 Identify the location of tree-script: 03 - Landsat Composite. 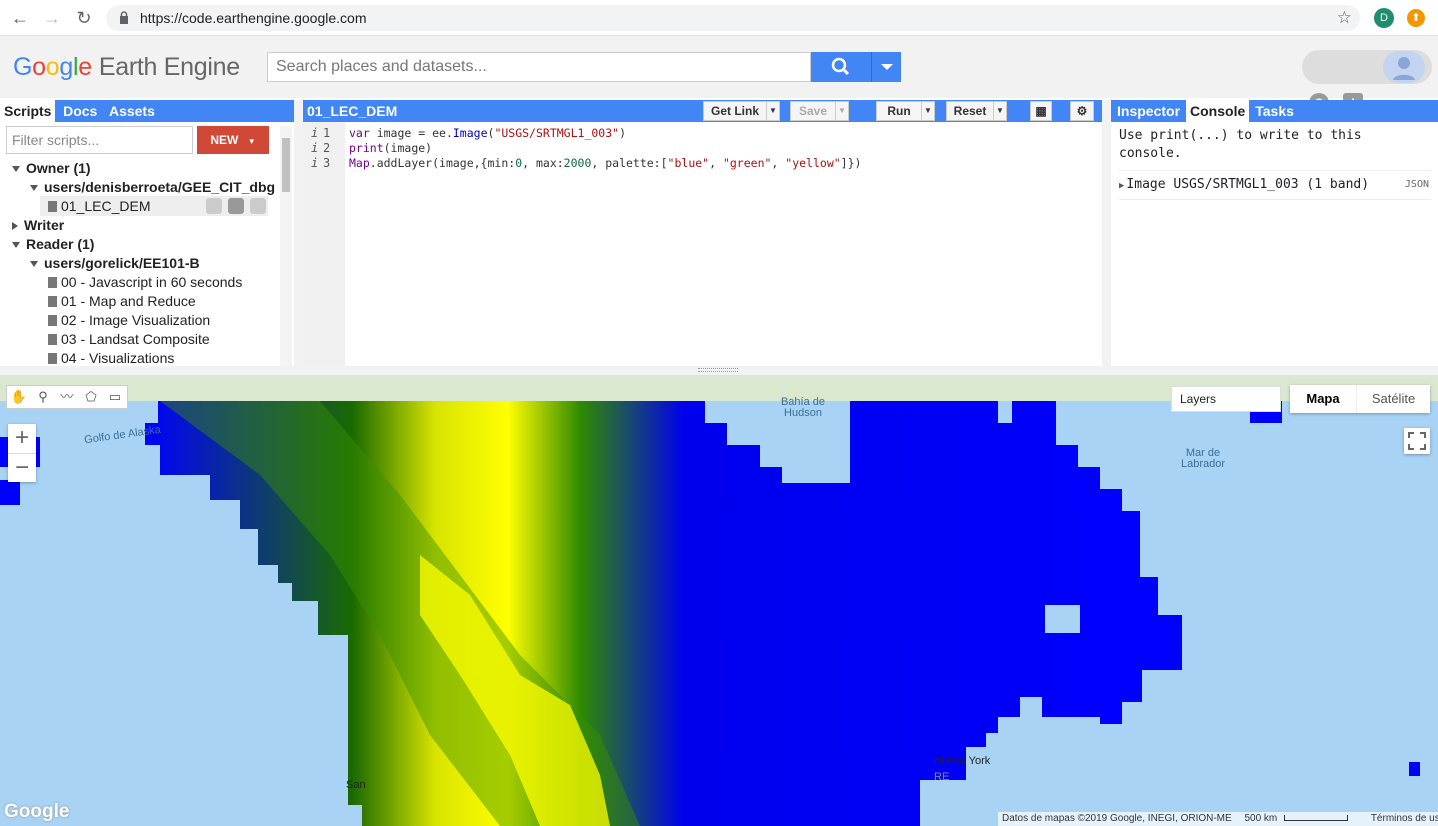
(129, 339).